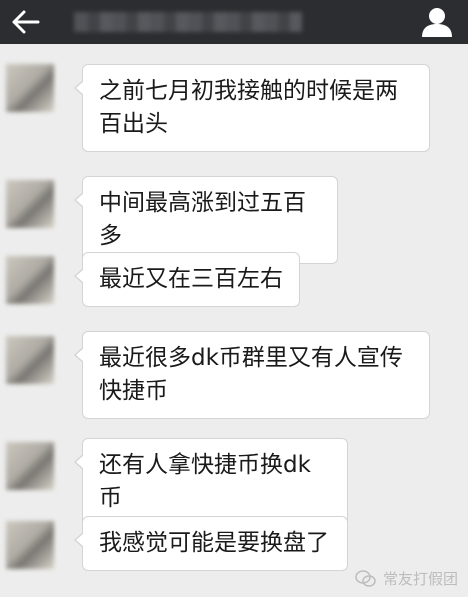 The height and width of the screenshot is (597, 468). What do you see at coordinates (420, 579) in the screenshot?
I see `watermark-text: 常友打假团` at bounding box center [420, 579].